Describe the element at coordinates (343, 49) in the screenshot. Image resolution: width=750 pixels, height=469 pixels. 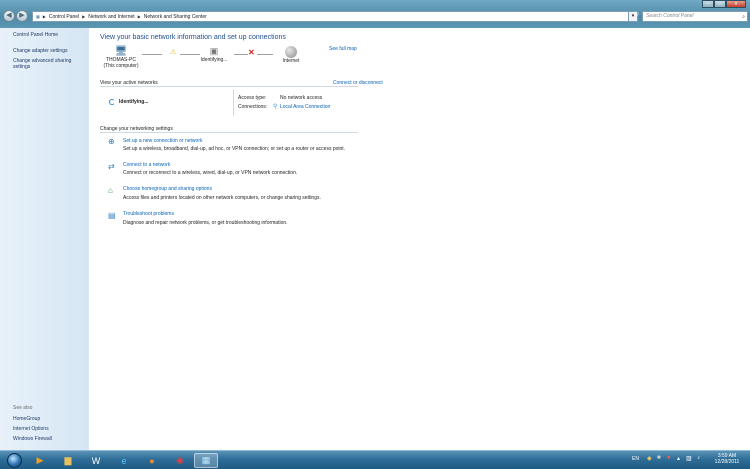
I see `see-full-map-link: See full map` at that location.